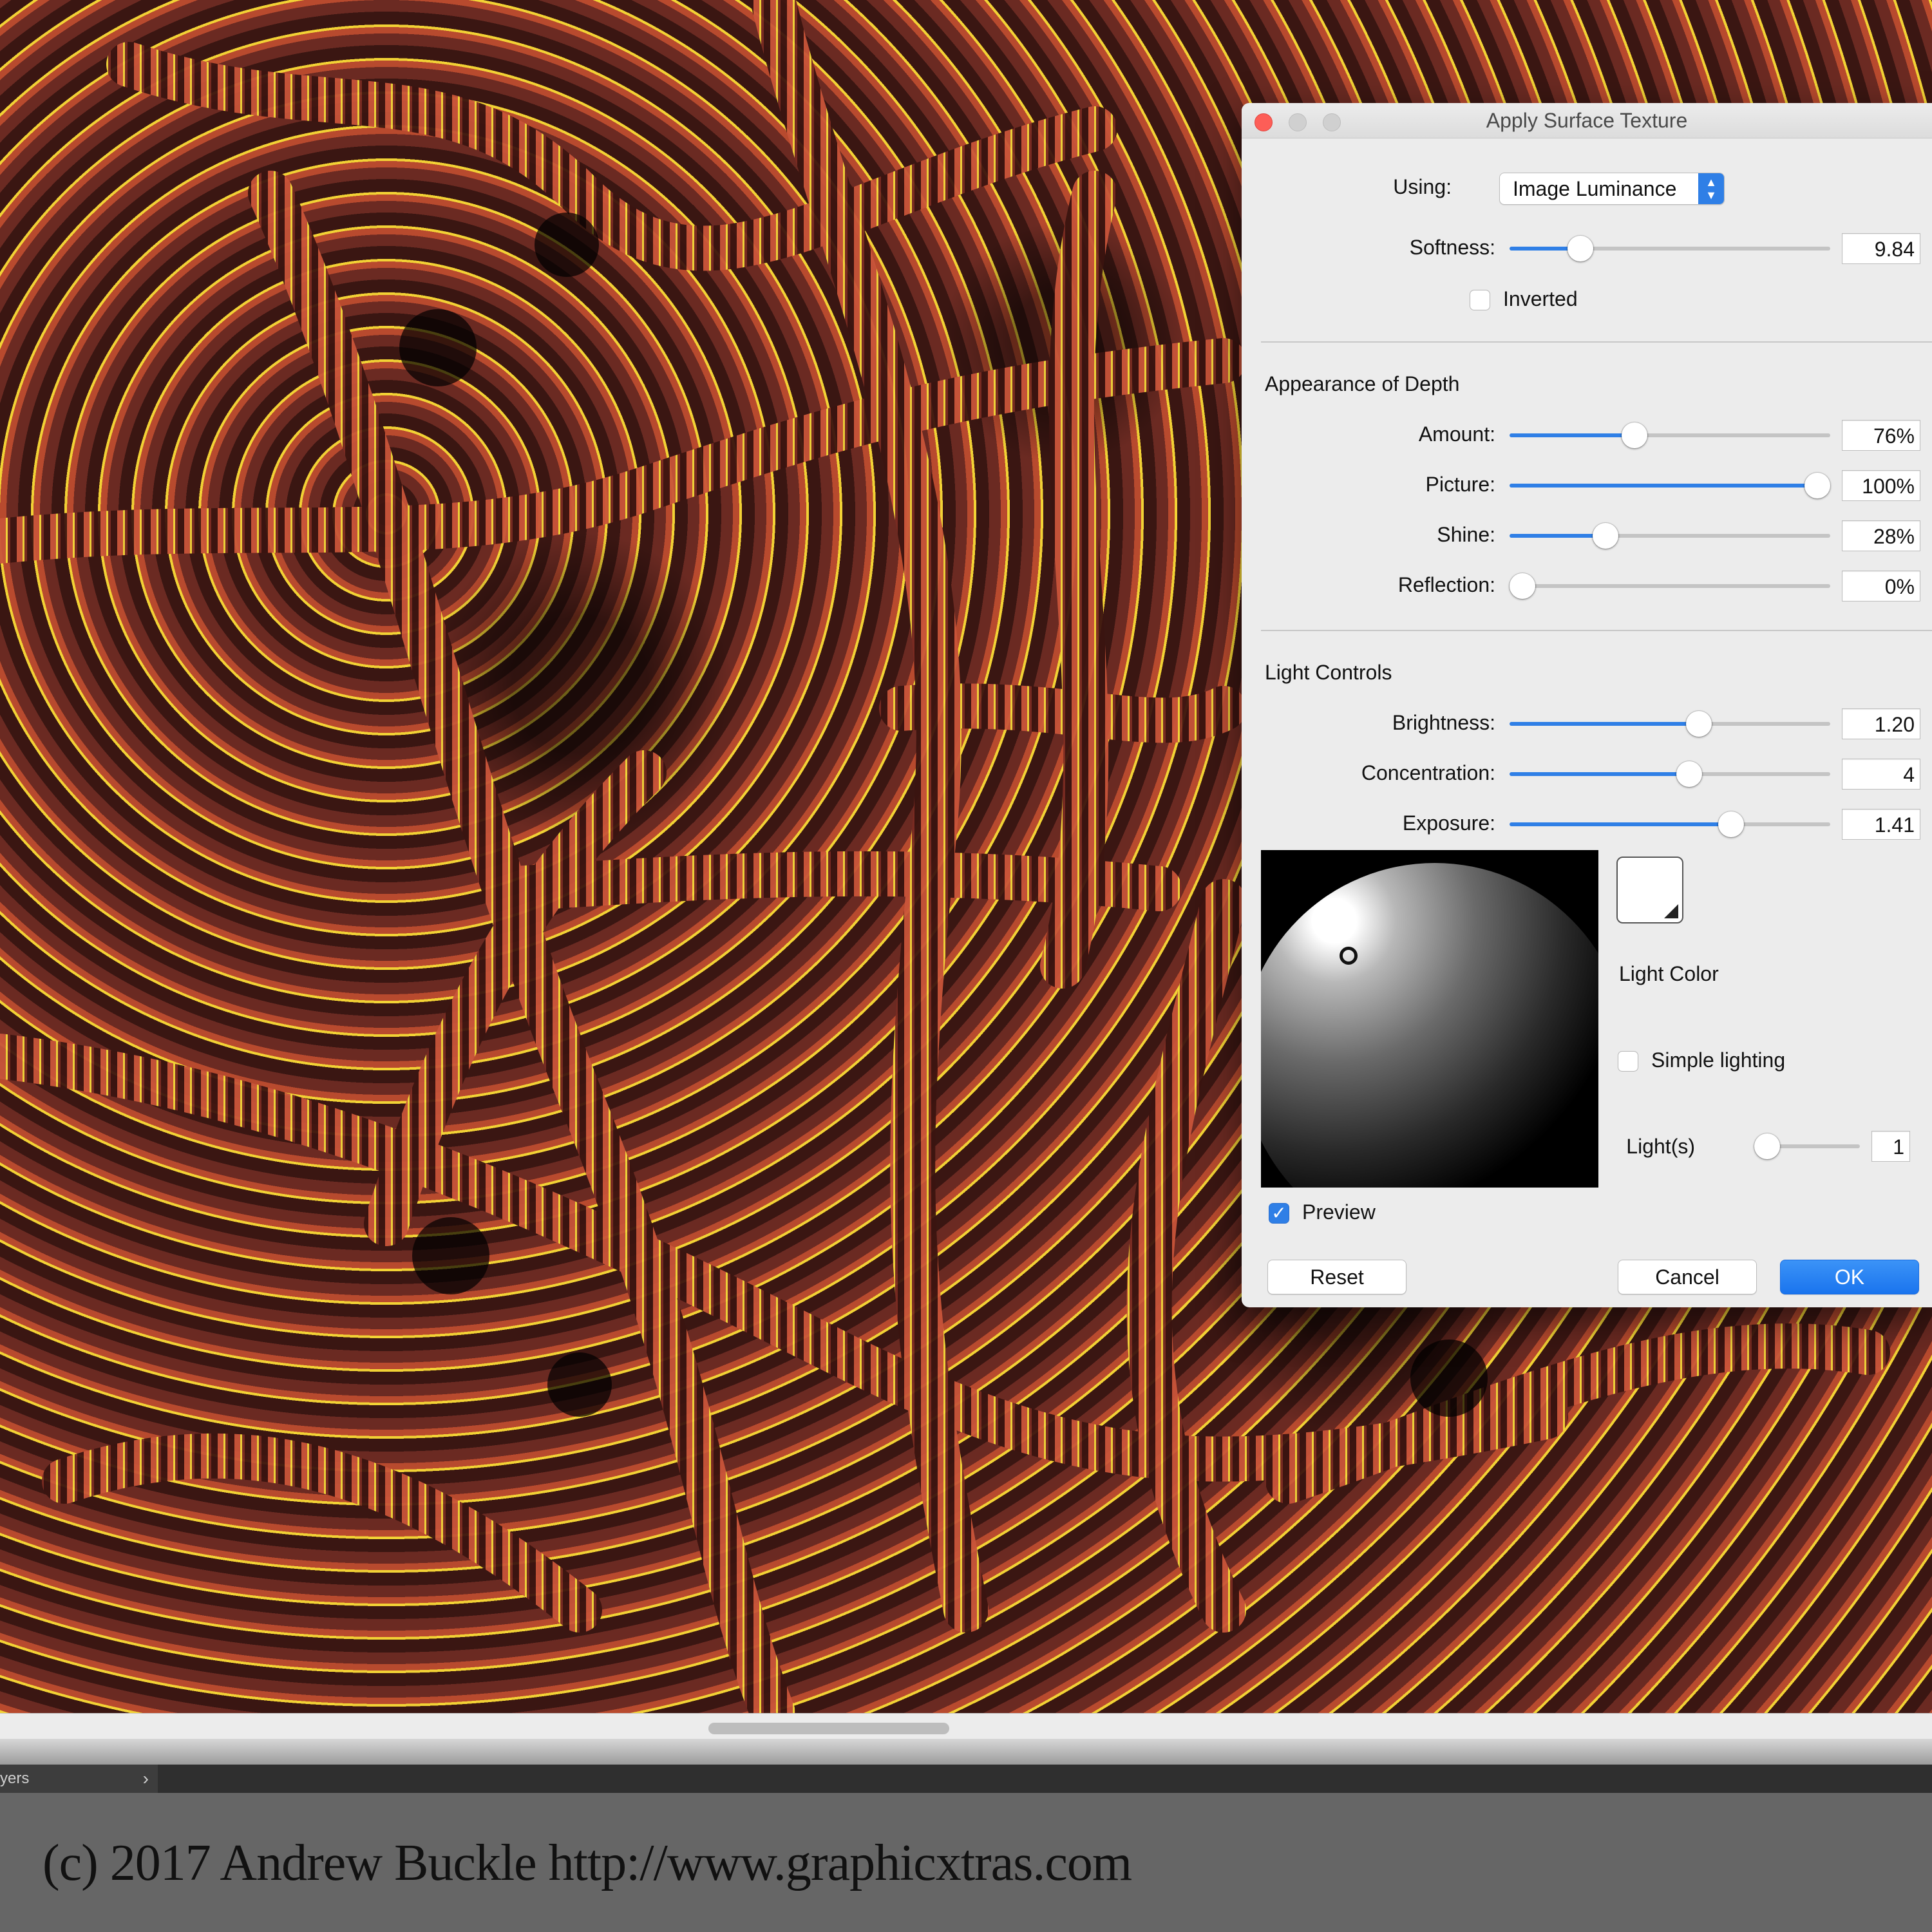 Image resolution: width=1932 pixels, height=1932 pixels. Describe the element at coordinates (1881, 248) in the screenshot. I see `softness-value: 9.84` at that location.